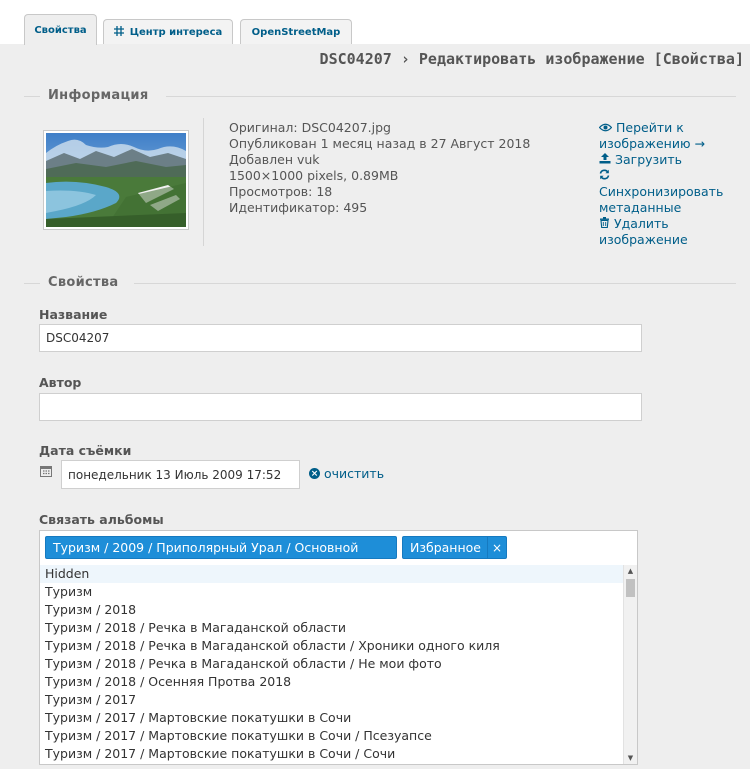  What do you see at coordinates (331, 700) in the screenshot?
I see `album-option: Туризм / 2017` at bounding box center [331, 700].